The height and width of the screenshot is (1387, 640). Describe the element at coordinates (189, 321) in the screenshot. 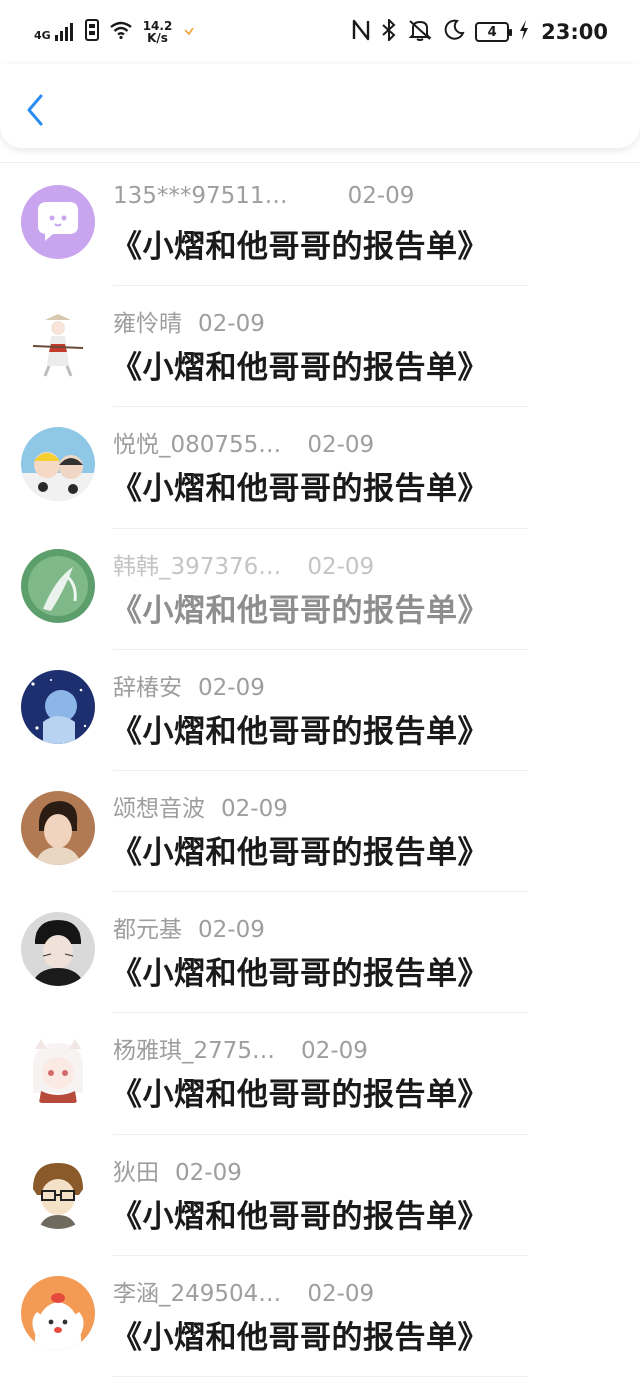

I see `item-meta: 雍怜晴 02-09` at that location.